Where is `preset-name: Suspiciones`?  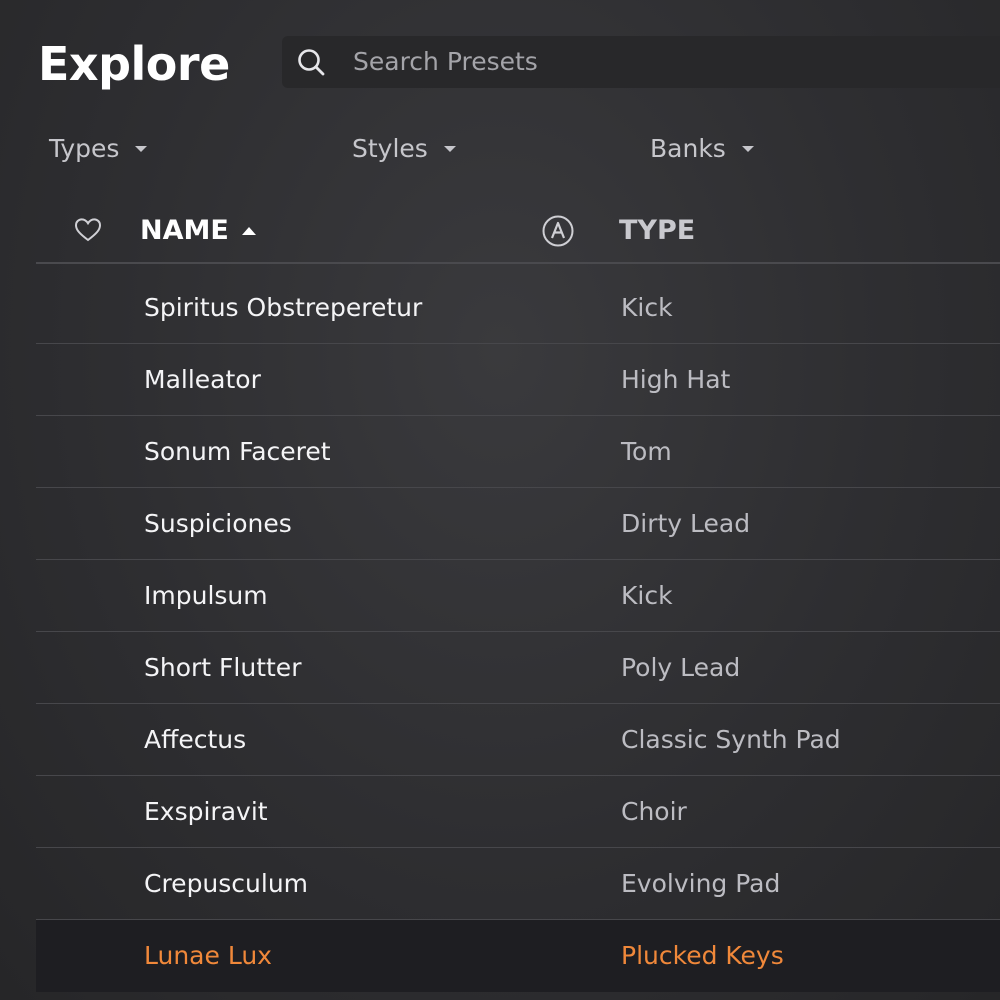
preset-name: Suspiciones is located at coordinates (218, 523).